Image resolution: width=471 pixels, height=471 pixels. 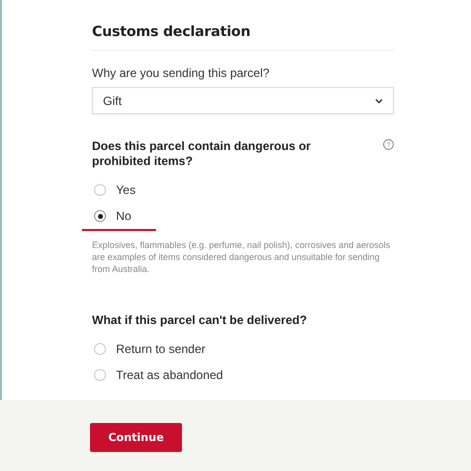 I want to click on help-text: Explosives, flammables (e.g. perfume, nail polish), corrosives and aerosols are examples of items considered dangerous and unsuitable for sending from Australia., so click(x=242, y=257).